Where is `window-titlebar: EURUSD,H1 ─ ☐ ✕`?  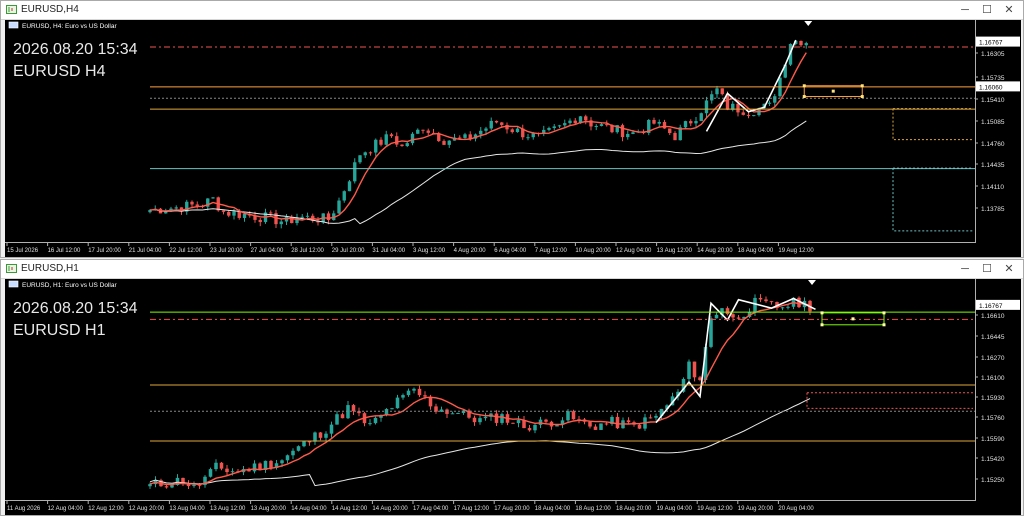 window-titlebar: EURUSD,H1 ─ ☐ ✕ is located at coordinates (512, 269).